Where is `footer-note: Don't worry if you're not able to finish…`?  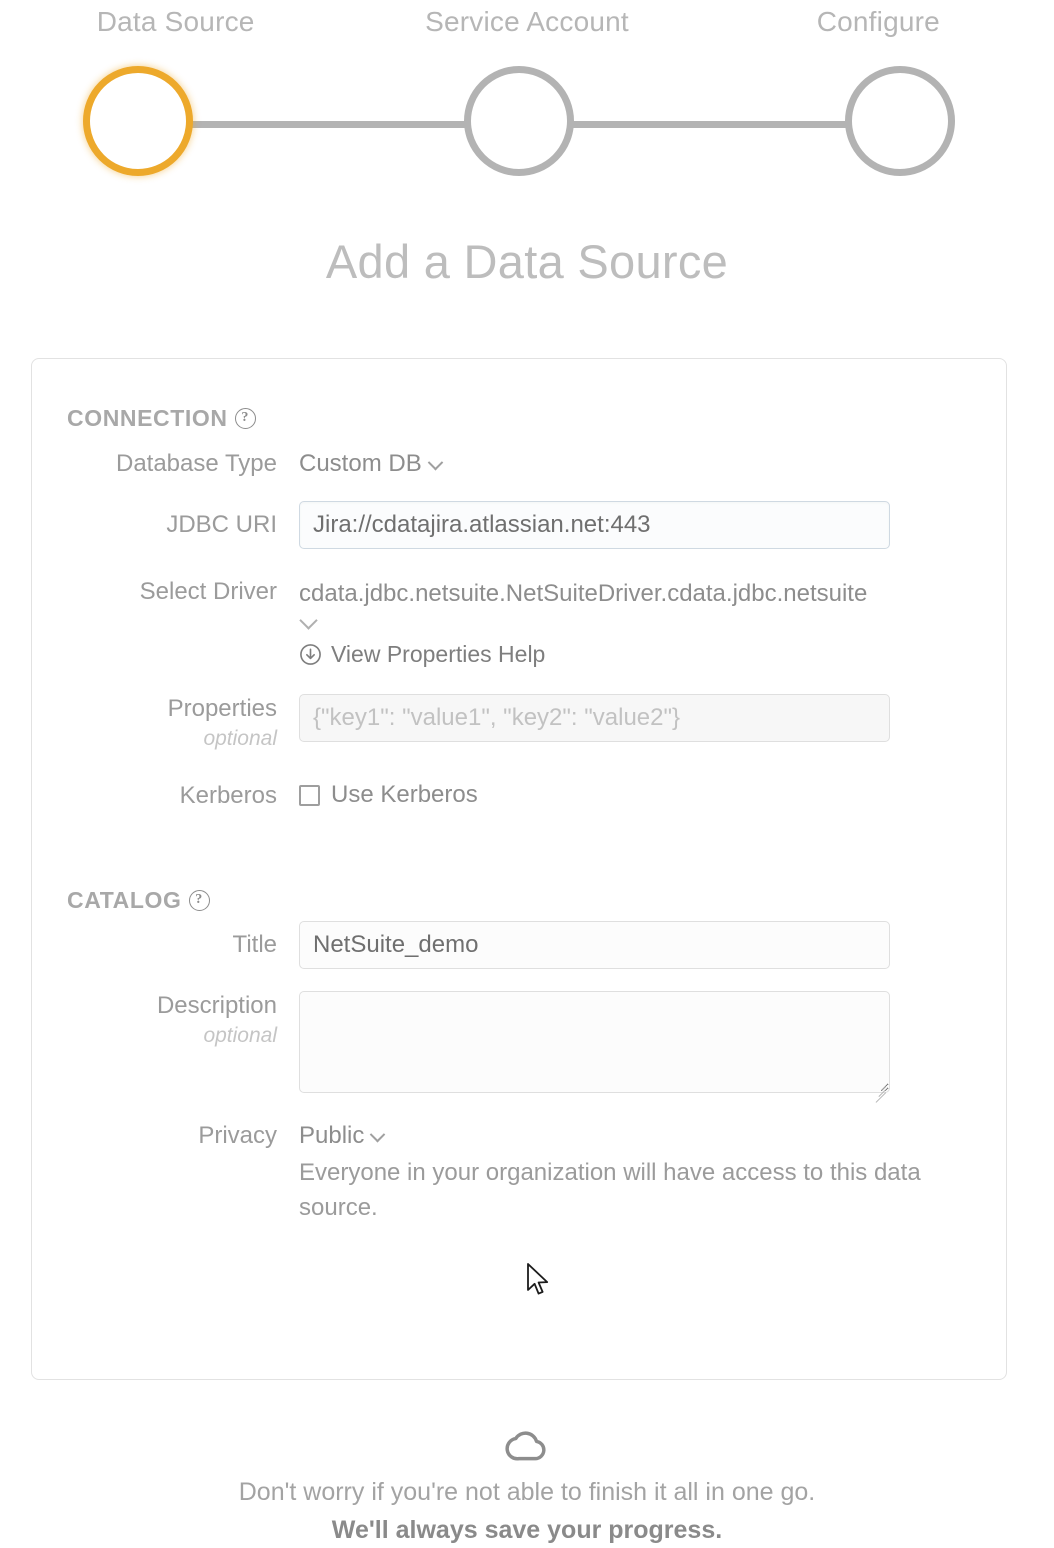 footer-note: Don't worry if you're not able to finish… is located at coordinates (527, 1486).